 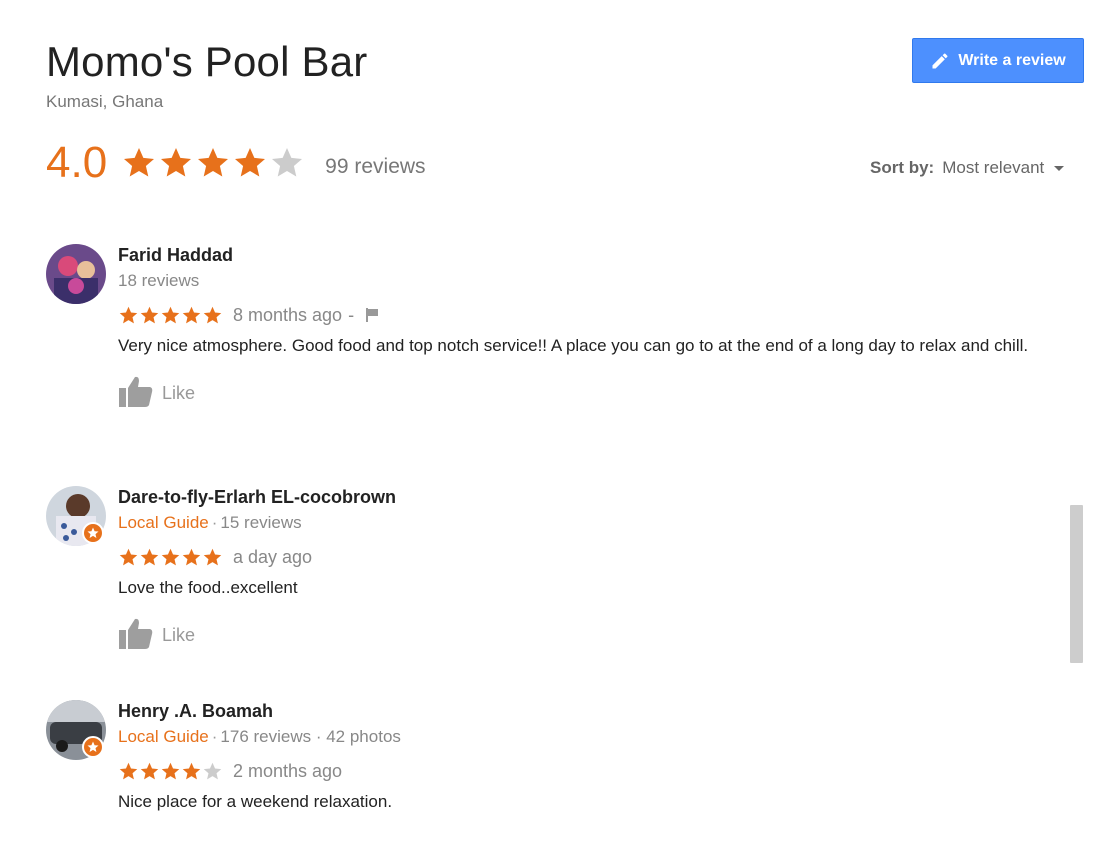 What do you see at coordinates (940, 60) in the screenshot?
I see `pencil-icon` at bounding box center [940, 60].